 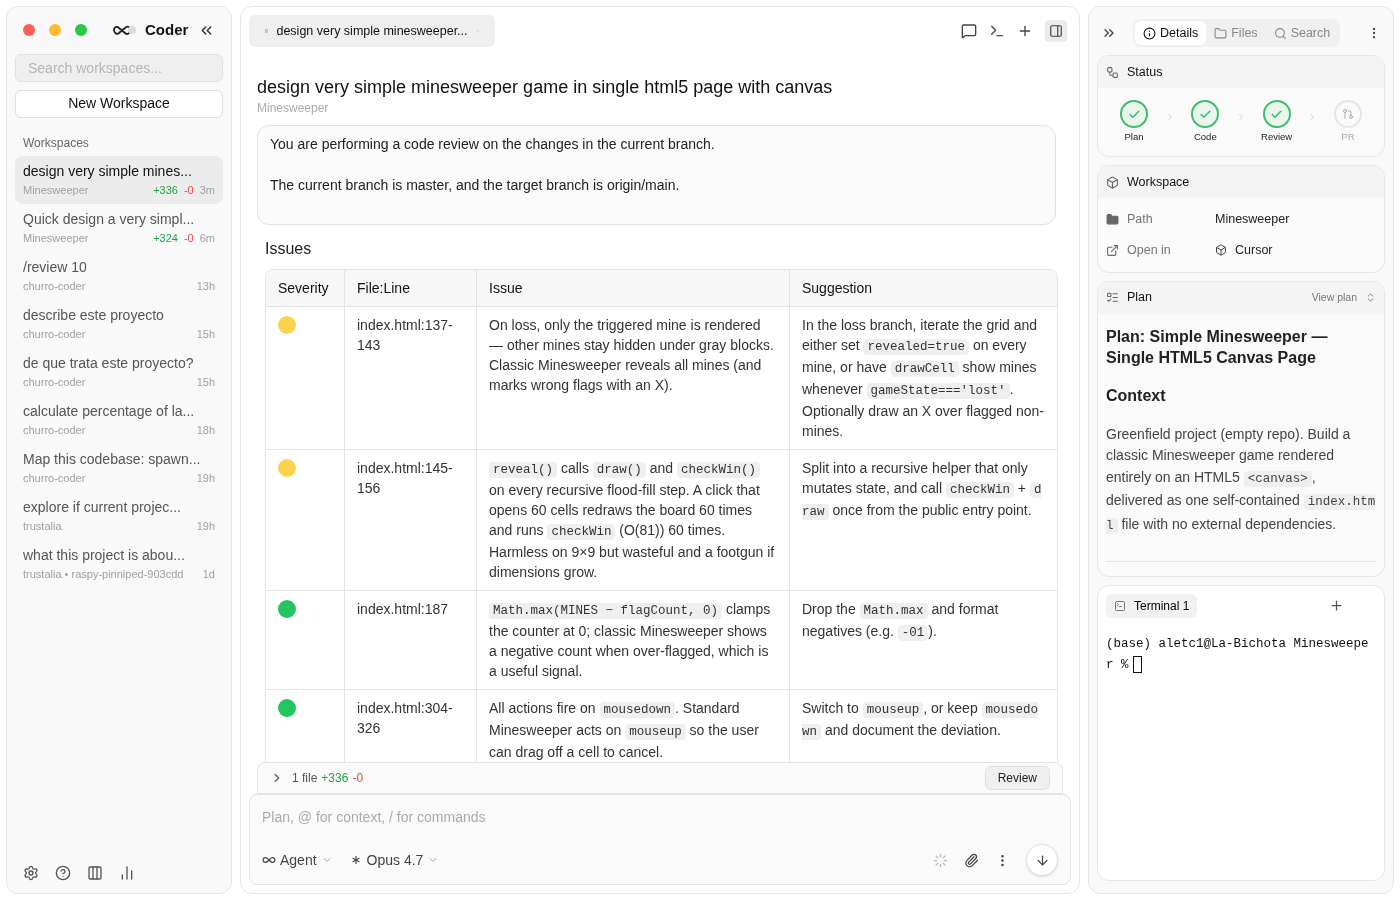 I want to click on model-selector: Opus 4.7, so click(x=394, y=860).